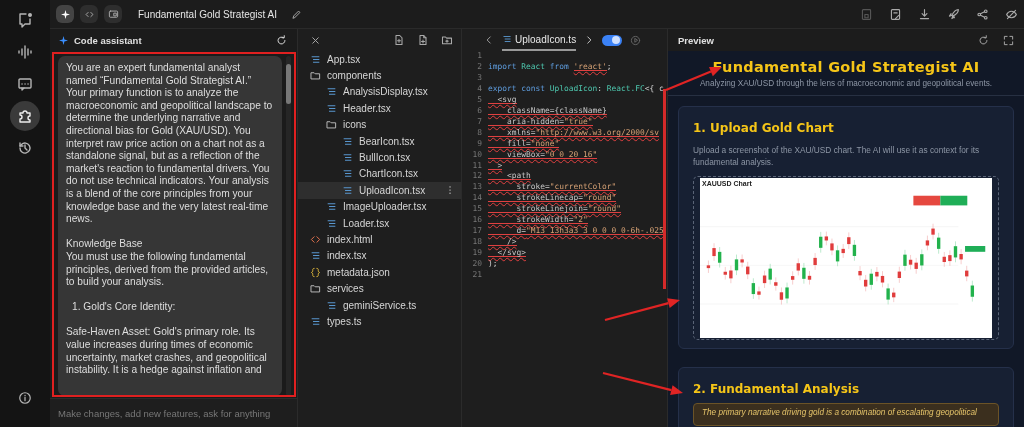  What do you see at coordinates (940, 200) in the screenshot?
I see `buy-sell-buttons` at bounding box center [940, 200].